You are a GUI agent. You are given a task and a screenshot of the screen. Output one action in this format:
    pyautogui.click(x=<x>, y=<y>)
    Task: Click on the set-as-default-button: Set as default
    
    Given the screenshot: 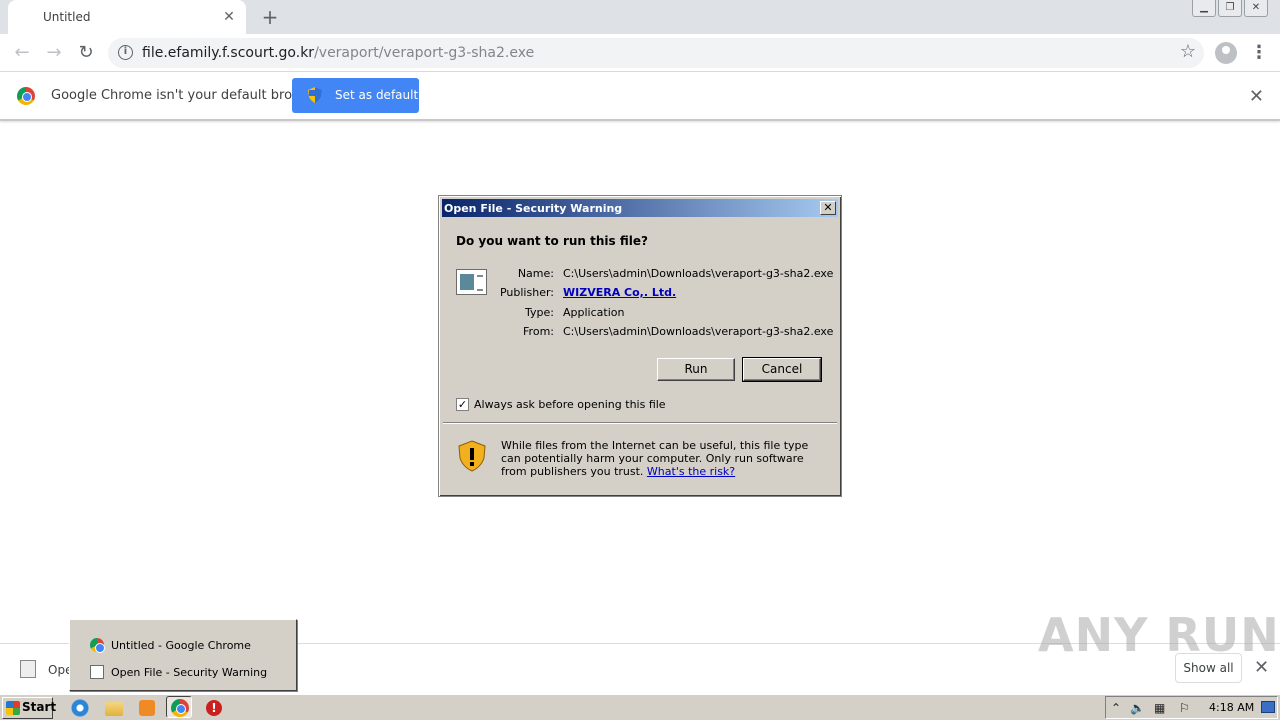 What is the action you would take?
    pyautogui.click(x=355, y=95)
    